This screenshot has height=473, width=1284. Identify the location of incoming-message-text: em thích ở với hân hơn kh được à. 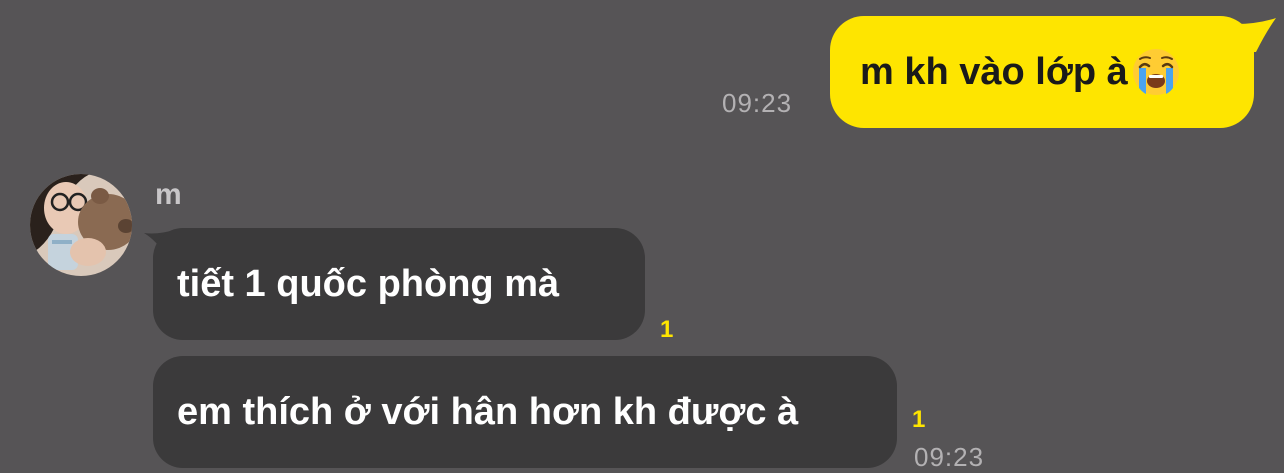
(488, 411).